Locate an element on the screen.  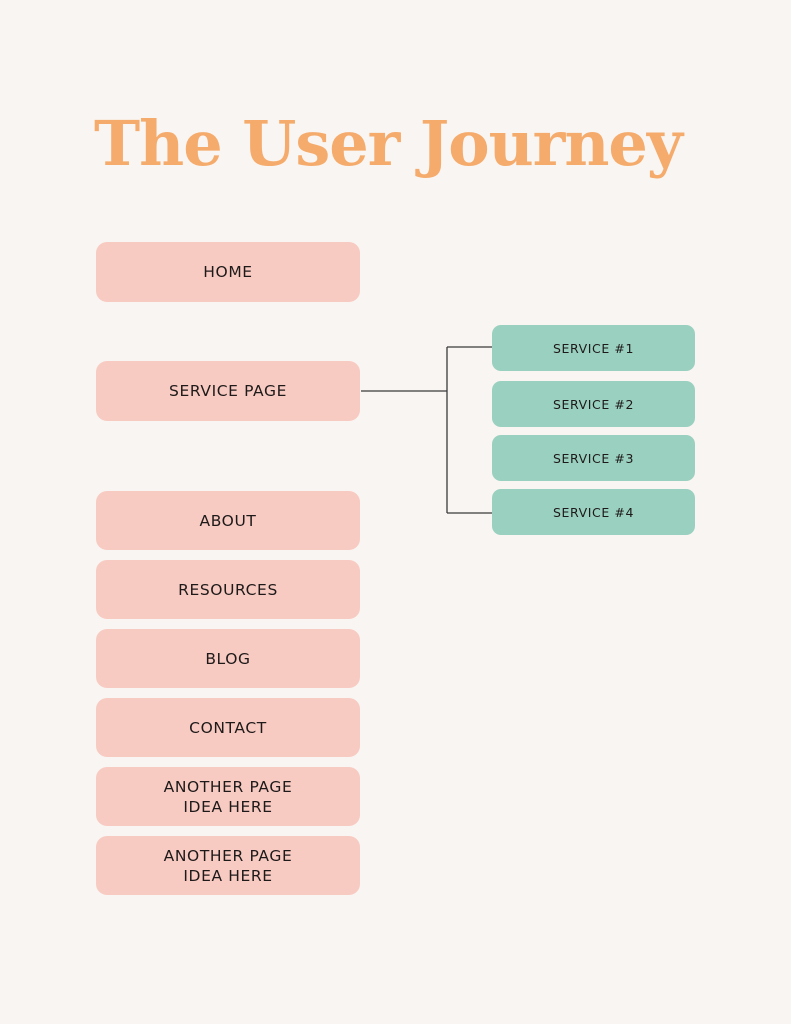
page-label: ABOUT is located at coordinates (228, 520).